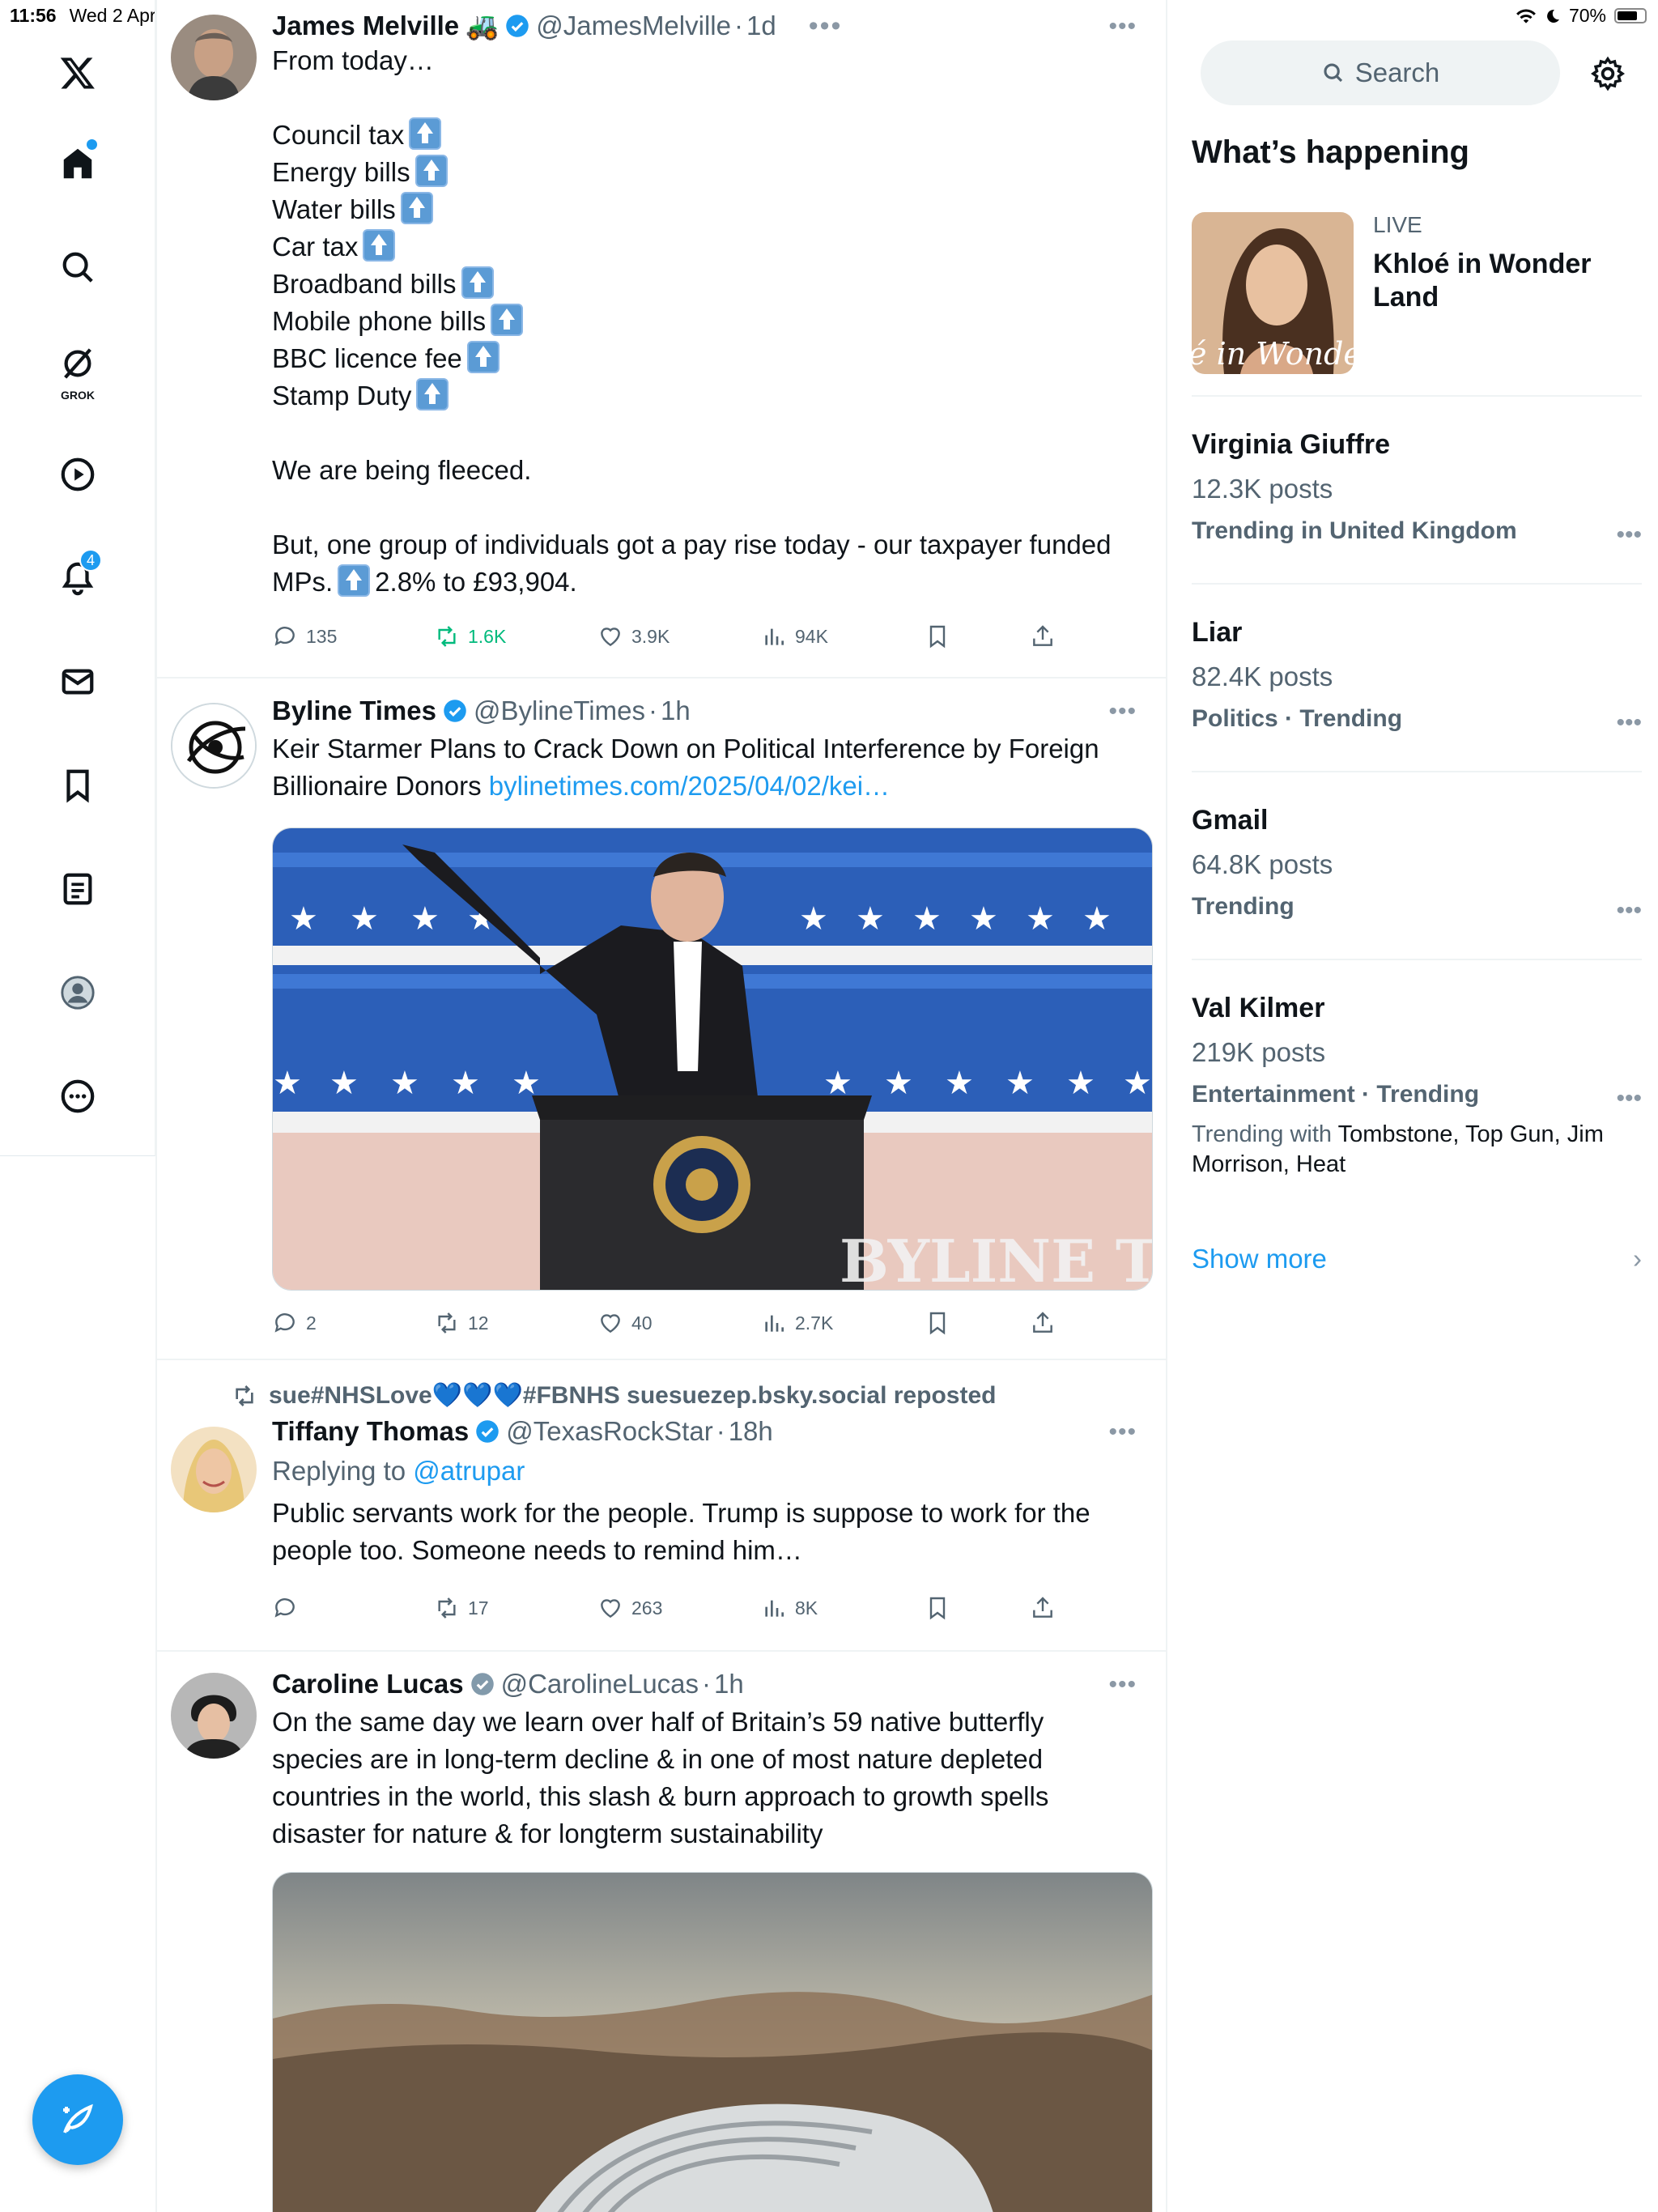 Image resolution: width=1658 pixels, height=2212 pixels. Describe the element at coordinates (843, 1323) in the screenshot. I see `views-button: 2.7K` at that location.